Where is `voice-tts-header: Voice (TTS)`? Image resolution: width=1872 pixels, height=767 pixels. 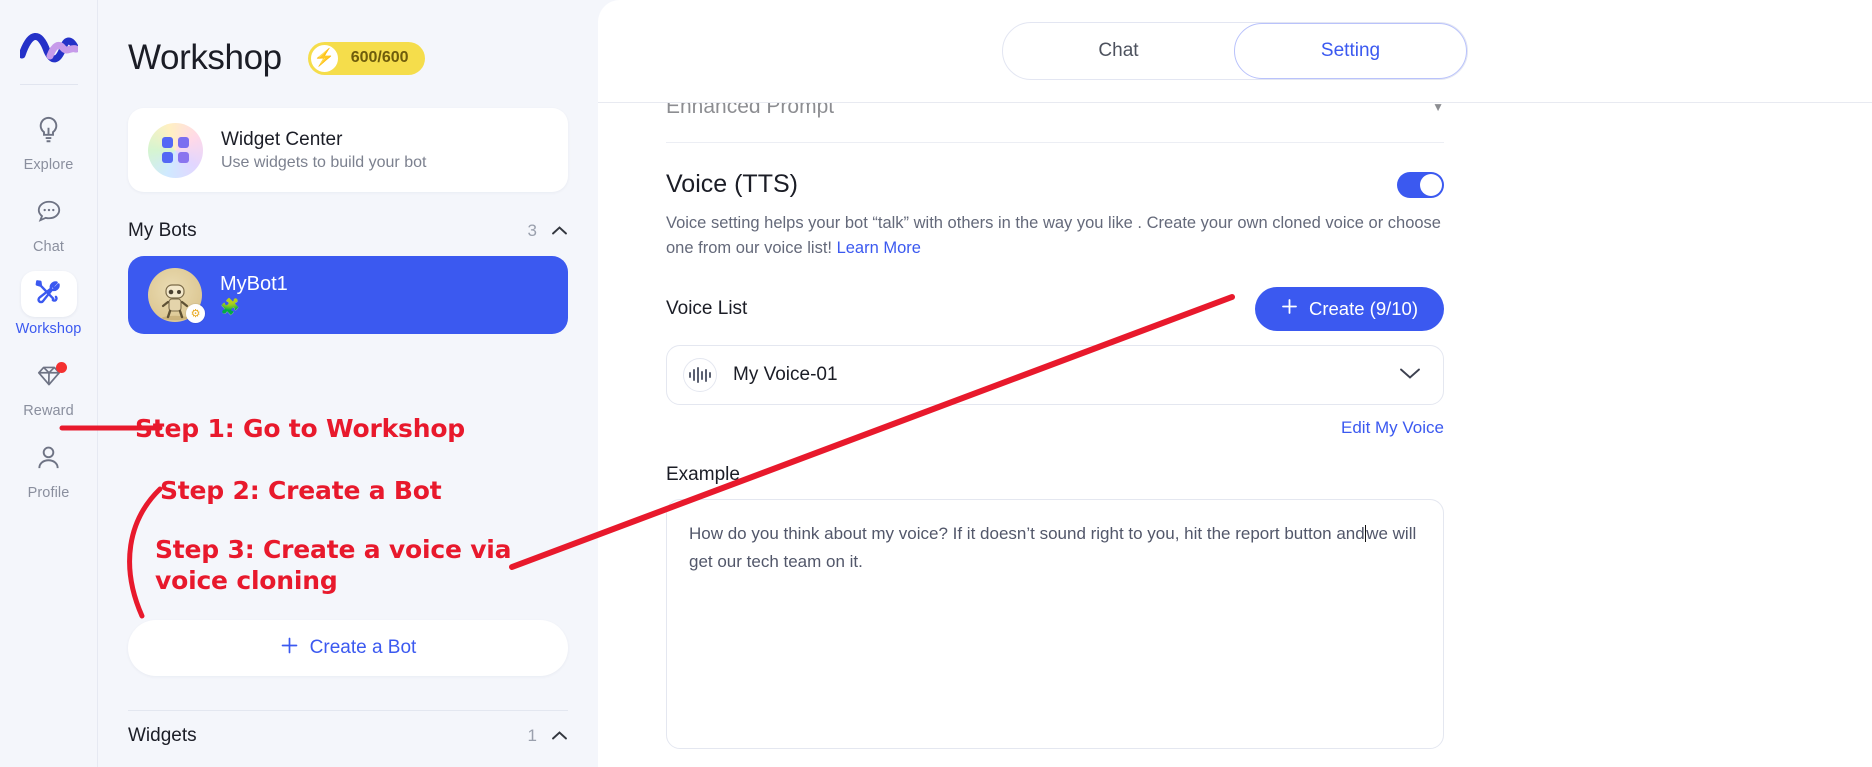
voice-tts-header: Voice (TTS) is located at coordinates (1055, 184).